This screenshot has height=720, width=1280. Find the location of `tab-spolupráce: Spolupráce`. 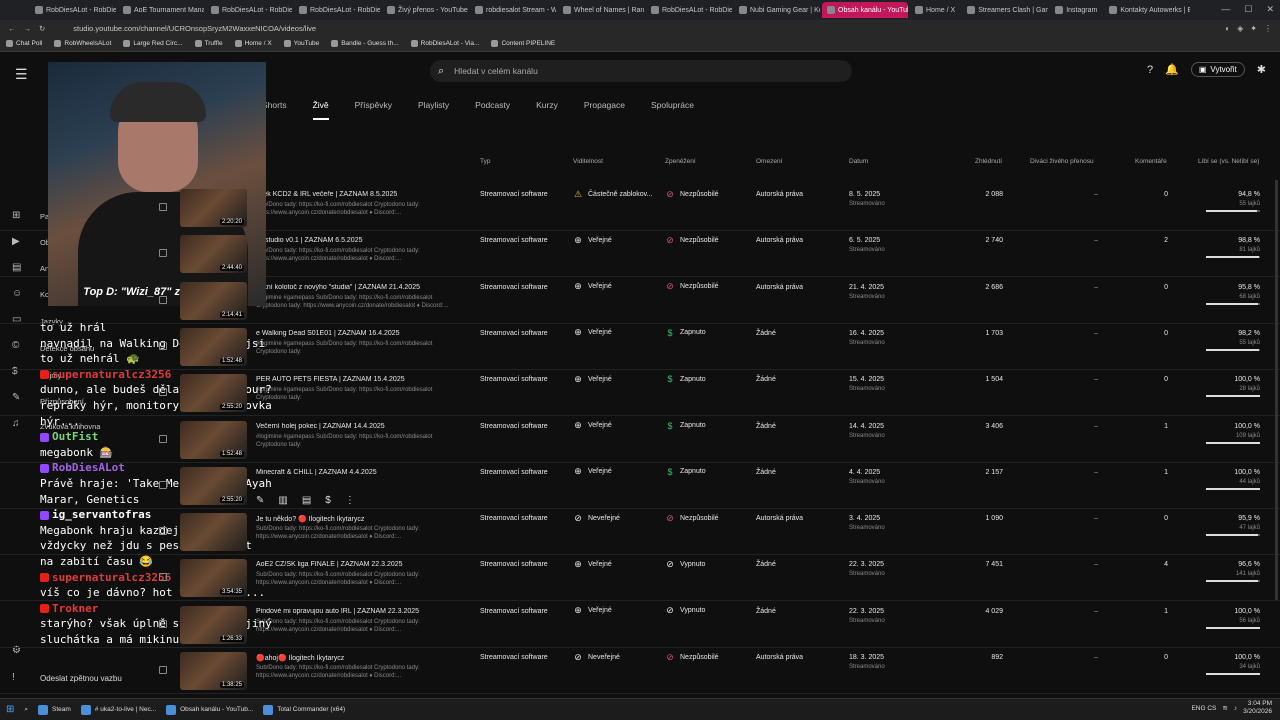

tab-spolupráce: Spolupráce is located at coordinates (672, 110).